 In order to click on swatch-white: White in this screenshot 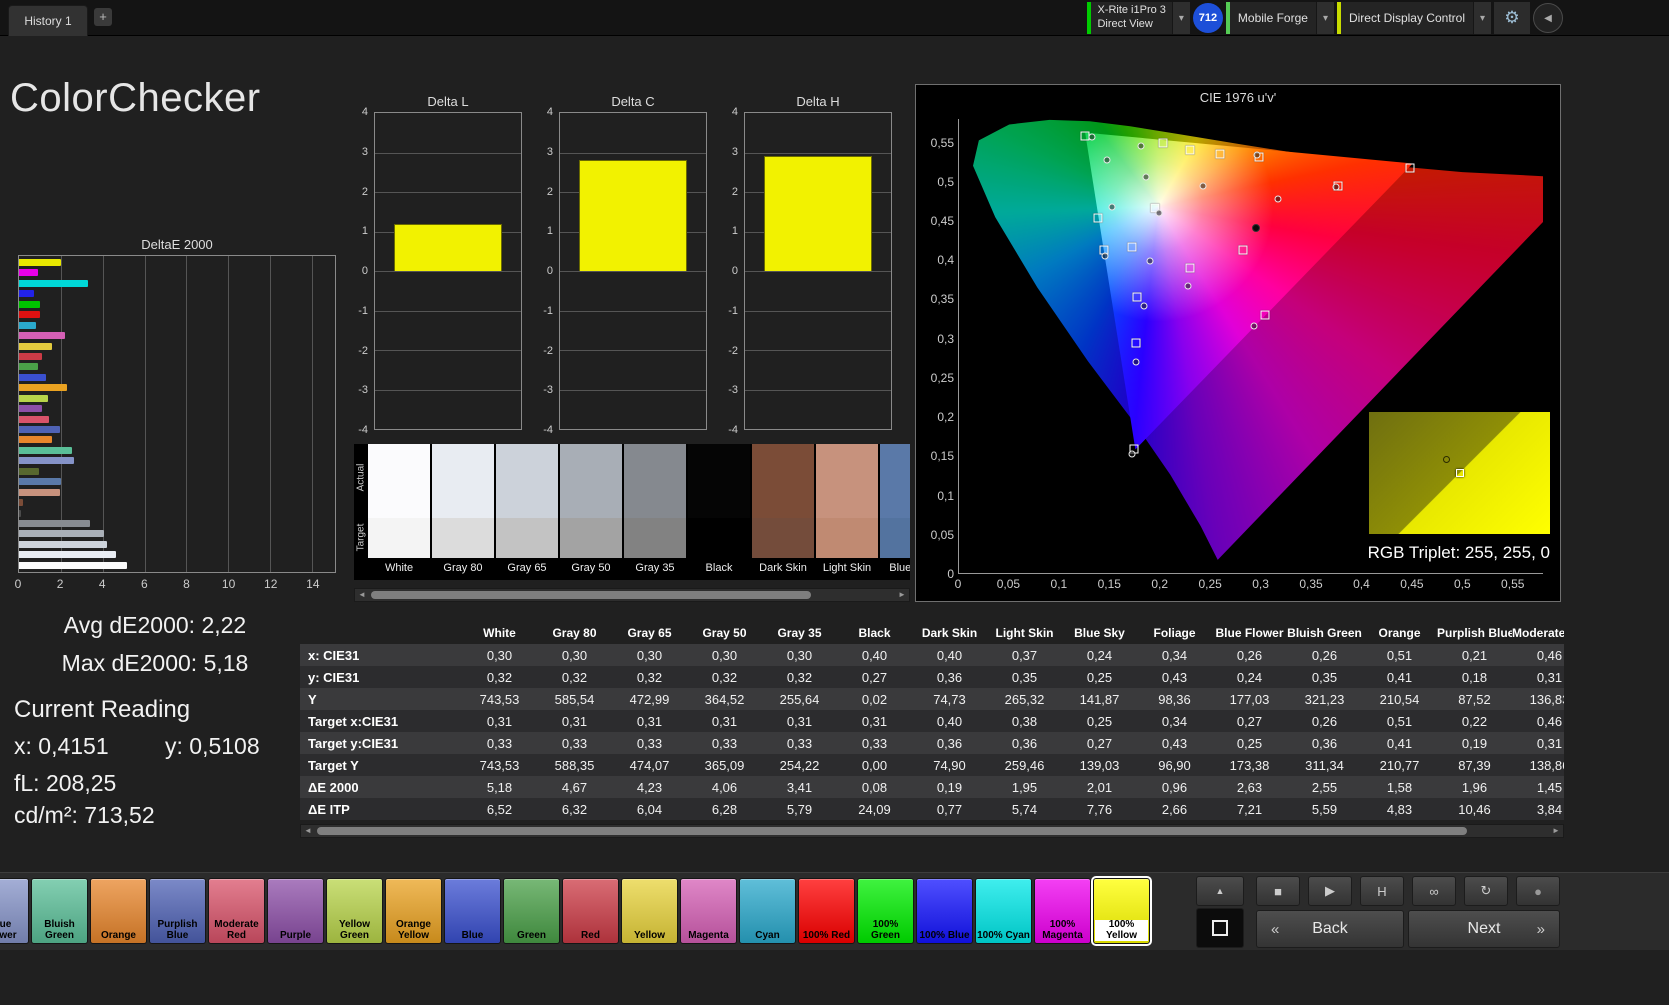, I will do `click(399, 512)`.